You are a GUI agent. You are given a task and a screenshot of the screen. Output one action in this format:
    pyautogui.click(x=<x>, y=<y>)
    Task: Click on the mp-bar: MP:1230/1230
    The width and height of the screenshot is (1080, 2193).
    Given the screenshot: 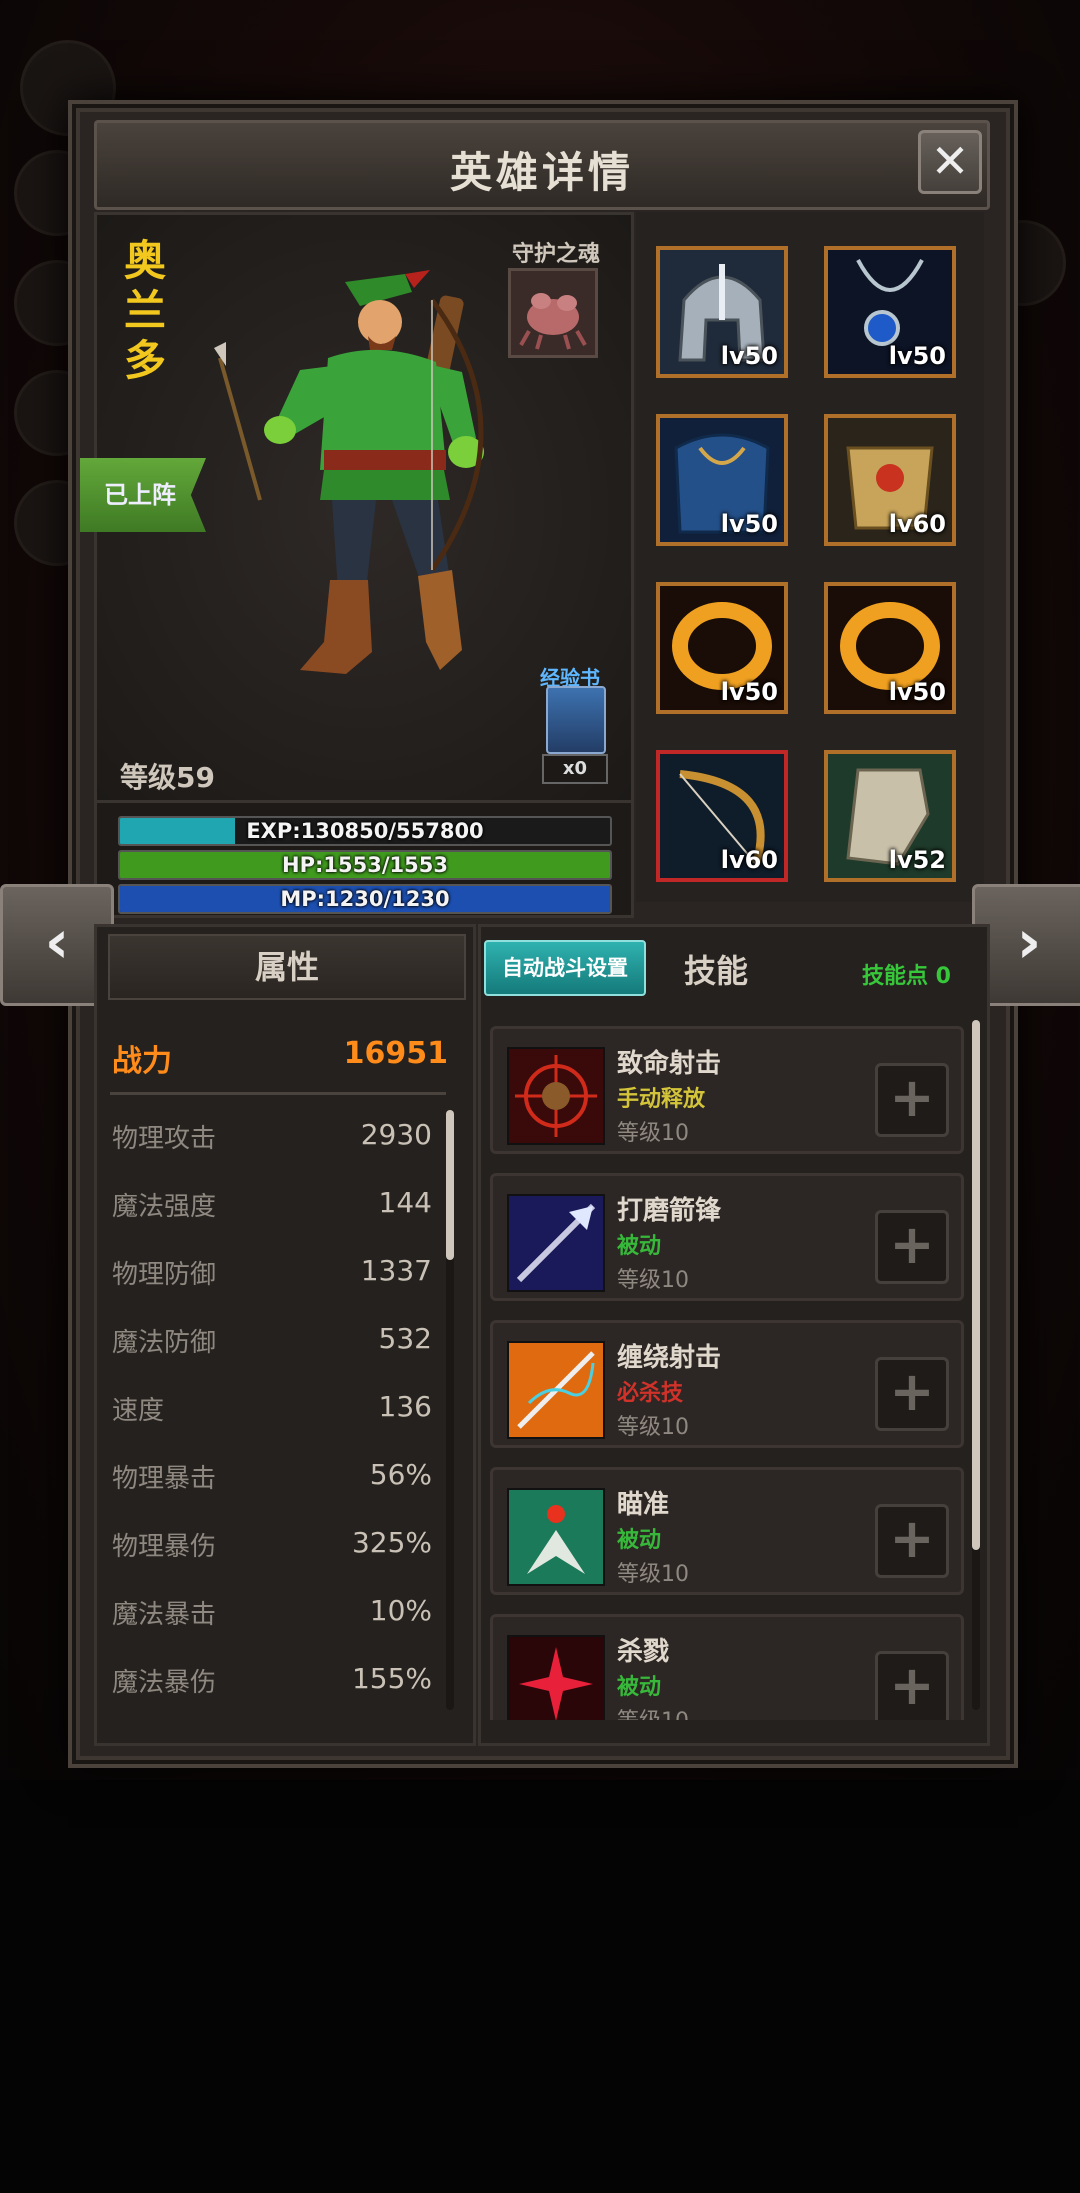 What is the action you would take?
    pyautogui.click(x=365, y=899)
    